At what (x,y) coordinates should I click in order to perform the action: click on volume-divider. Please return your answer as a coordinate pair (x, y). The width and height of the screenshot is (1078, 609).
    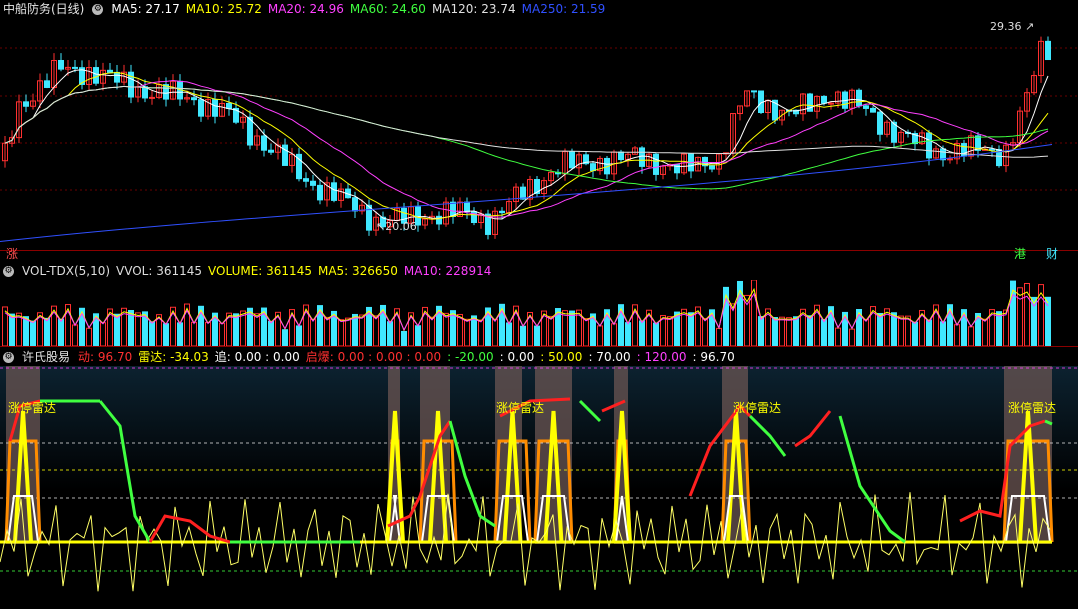
    Looking at the image, I should click on (539, 346).